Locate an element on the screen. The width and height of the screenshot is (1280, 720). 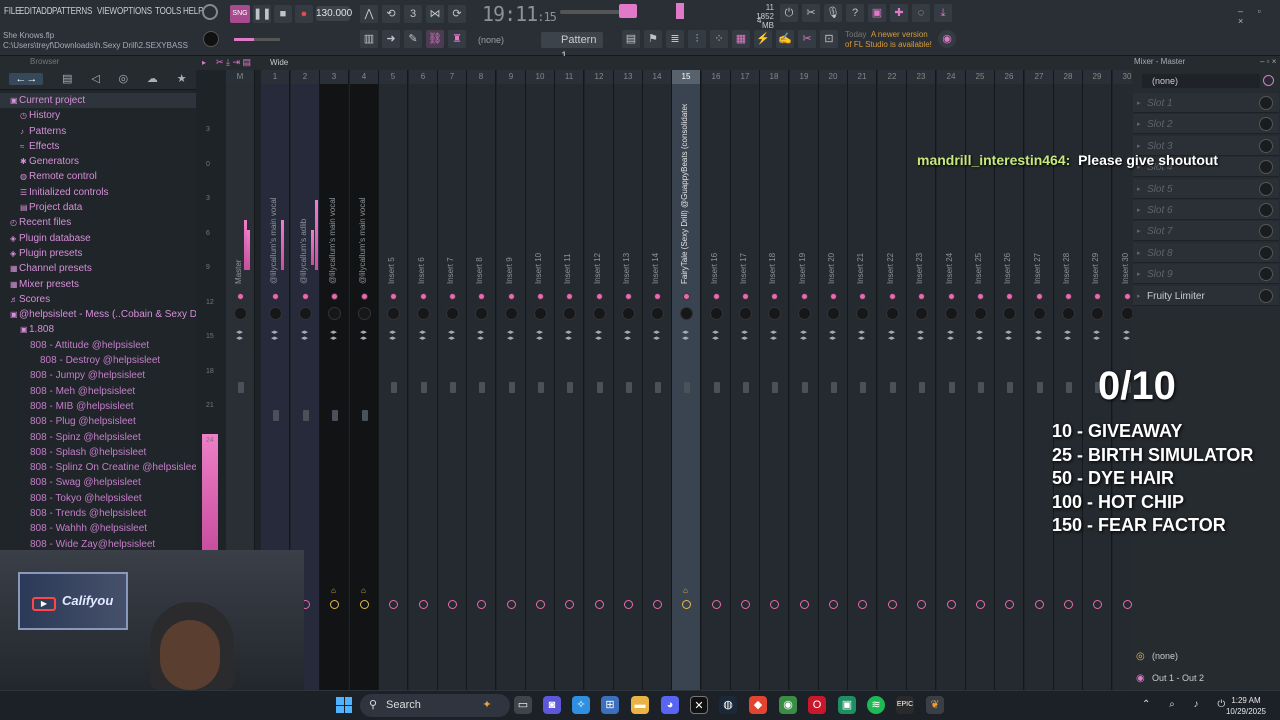
browser-files-tab: ▤ is located at coordinates (67, 78).